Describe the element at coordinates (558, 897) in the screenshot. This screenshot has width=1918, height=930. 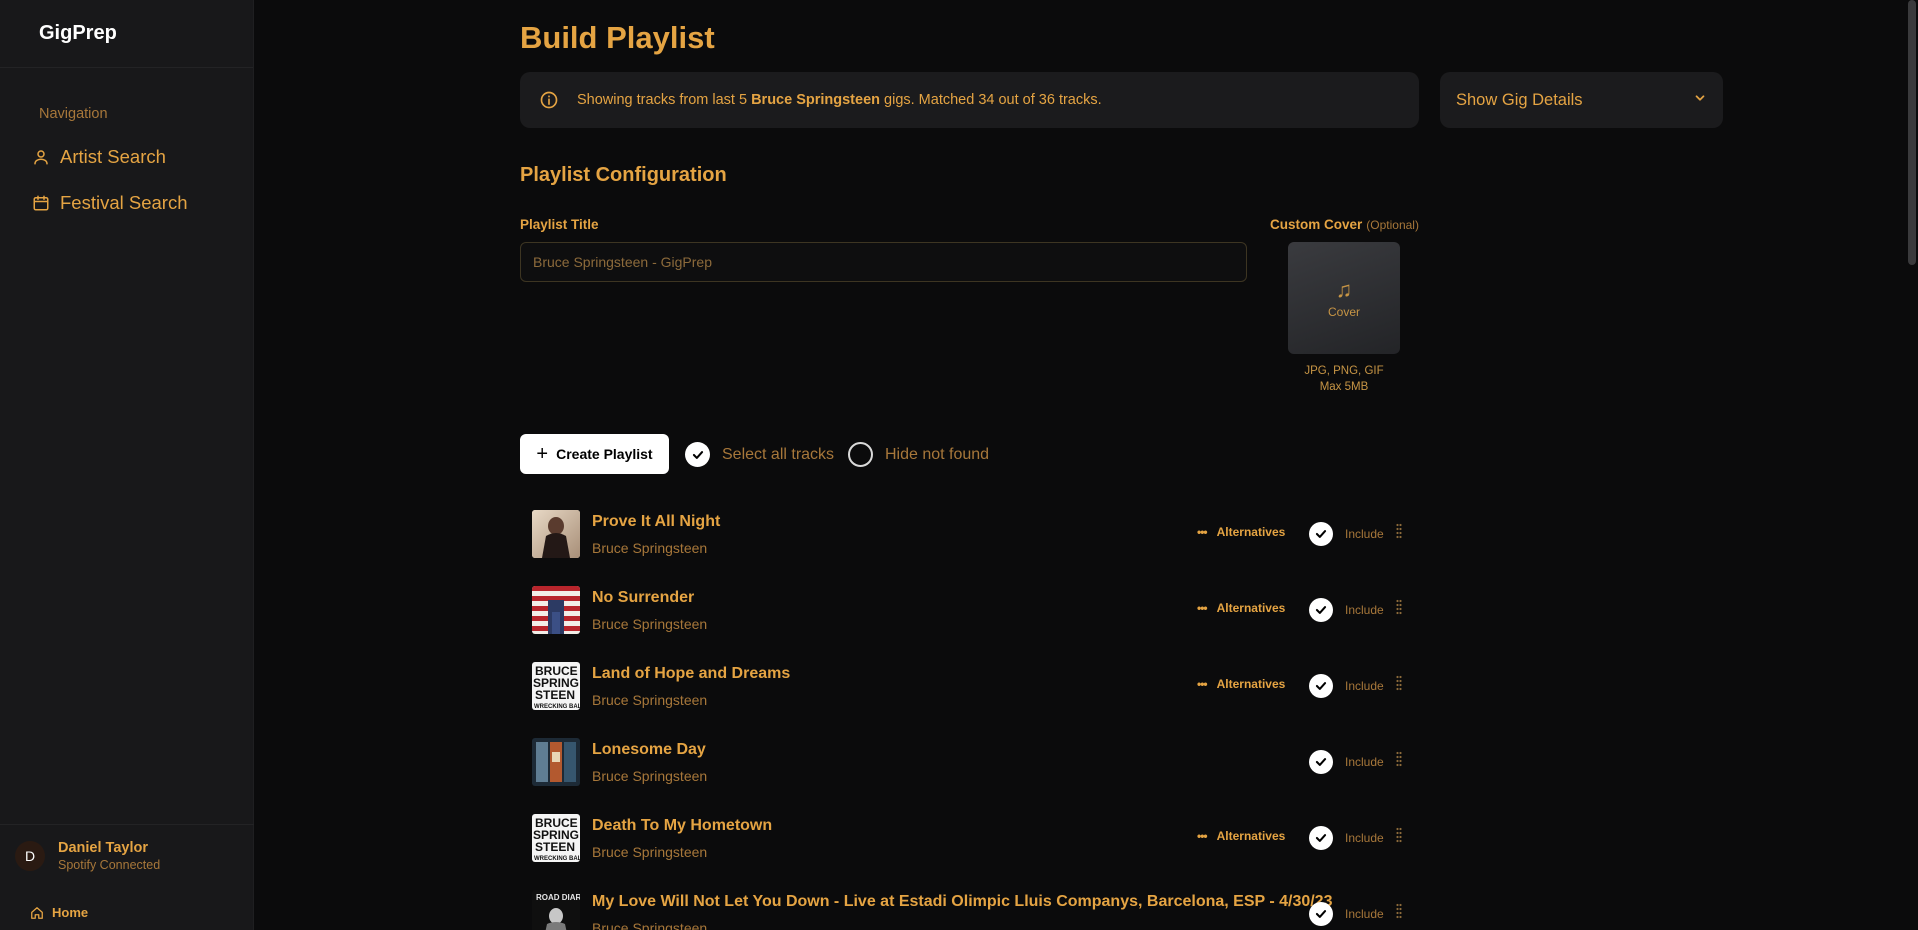
I see `svg-text: ROAD DIARY` at that location.